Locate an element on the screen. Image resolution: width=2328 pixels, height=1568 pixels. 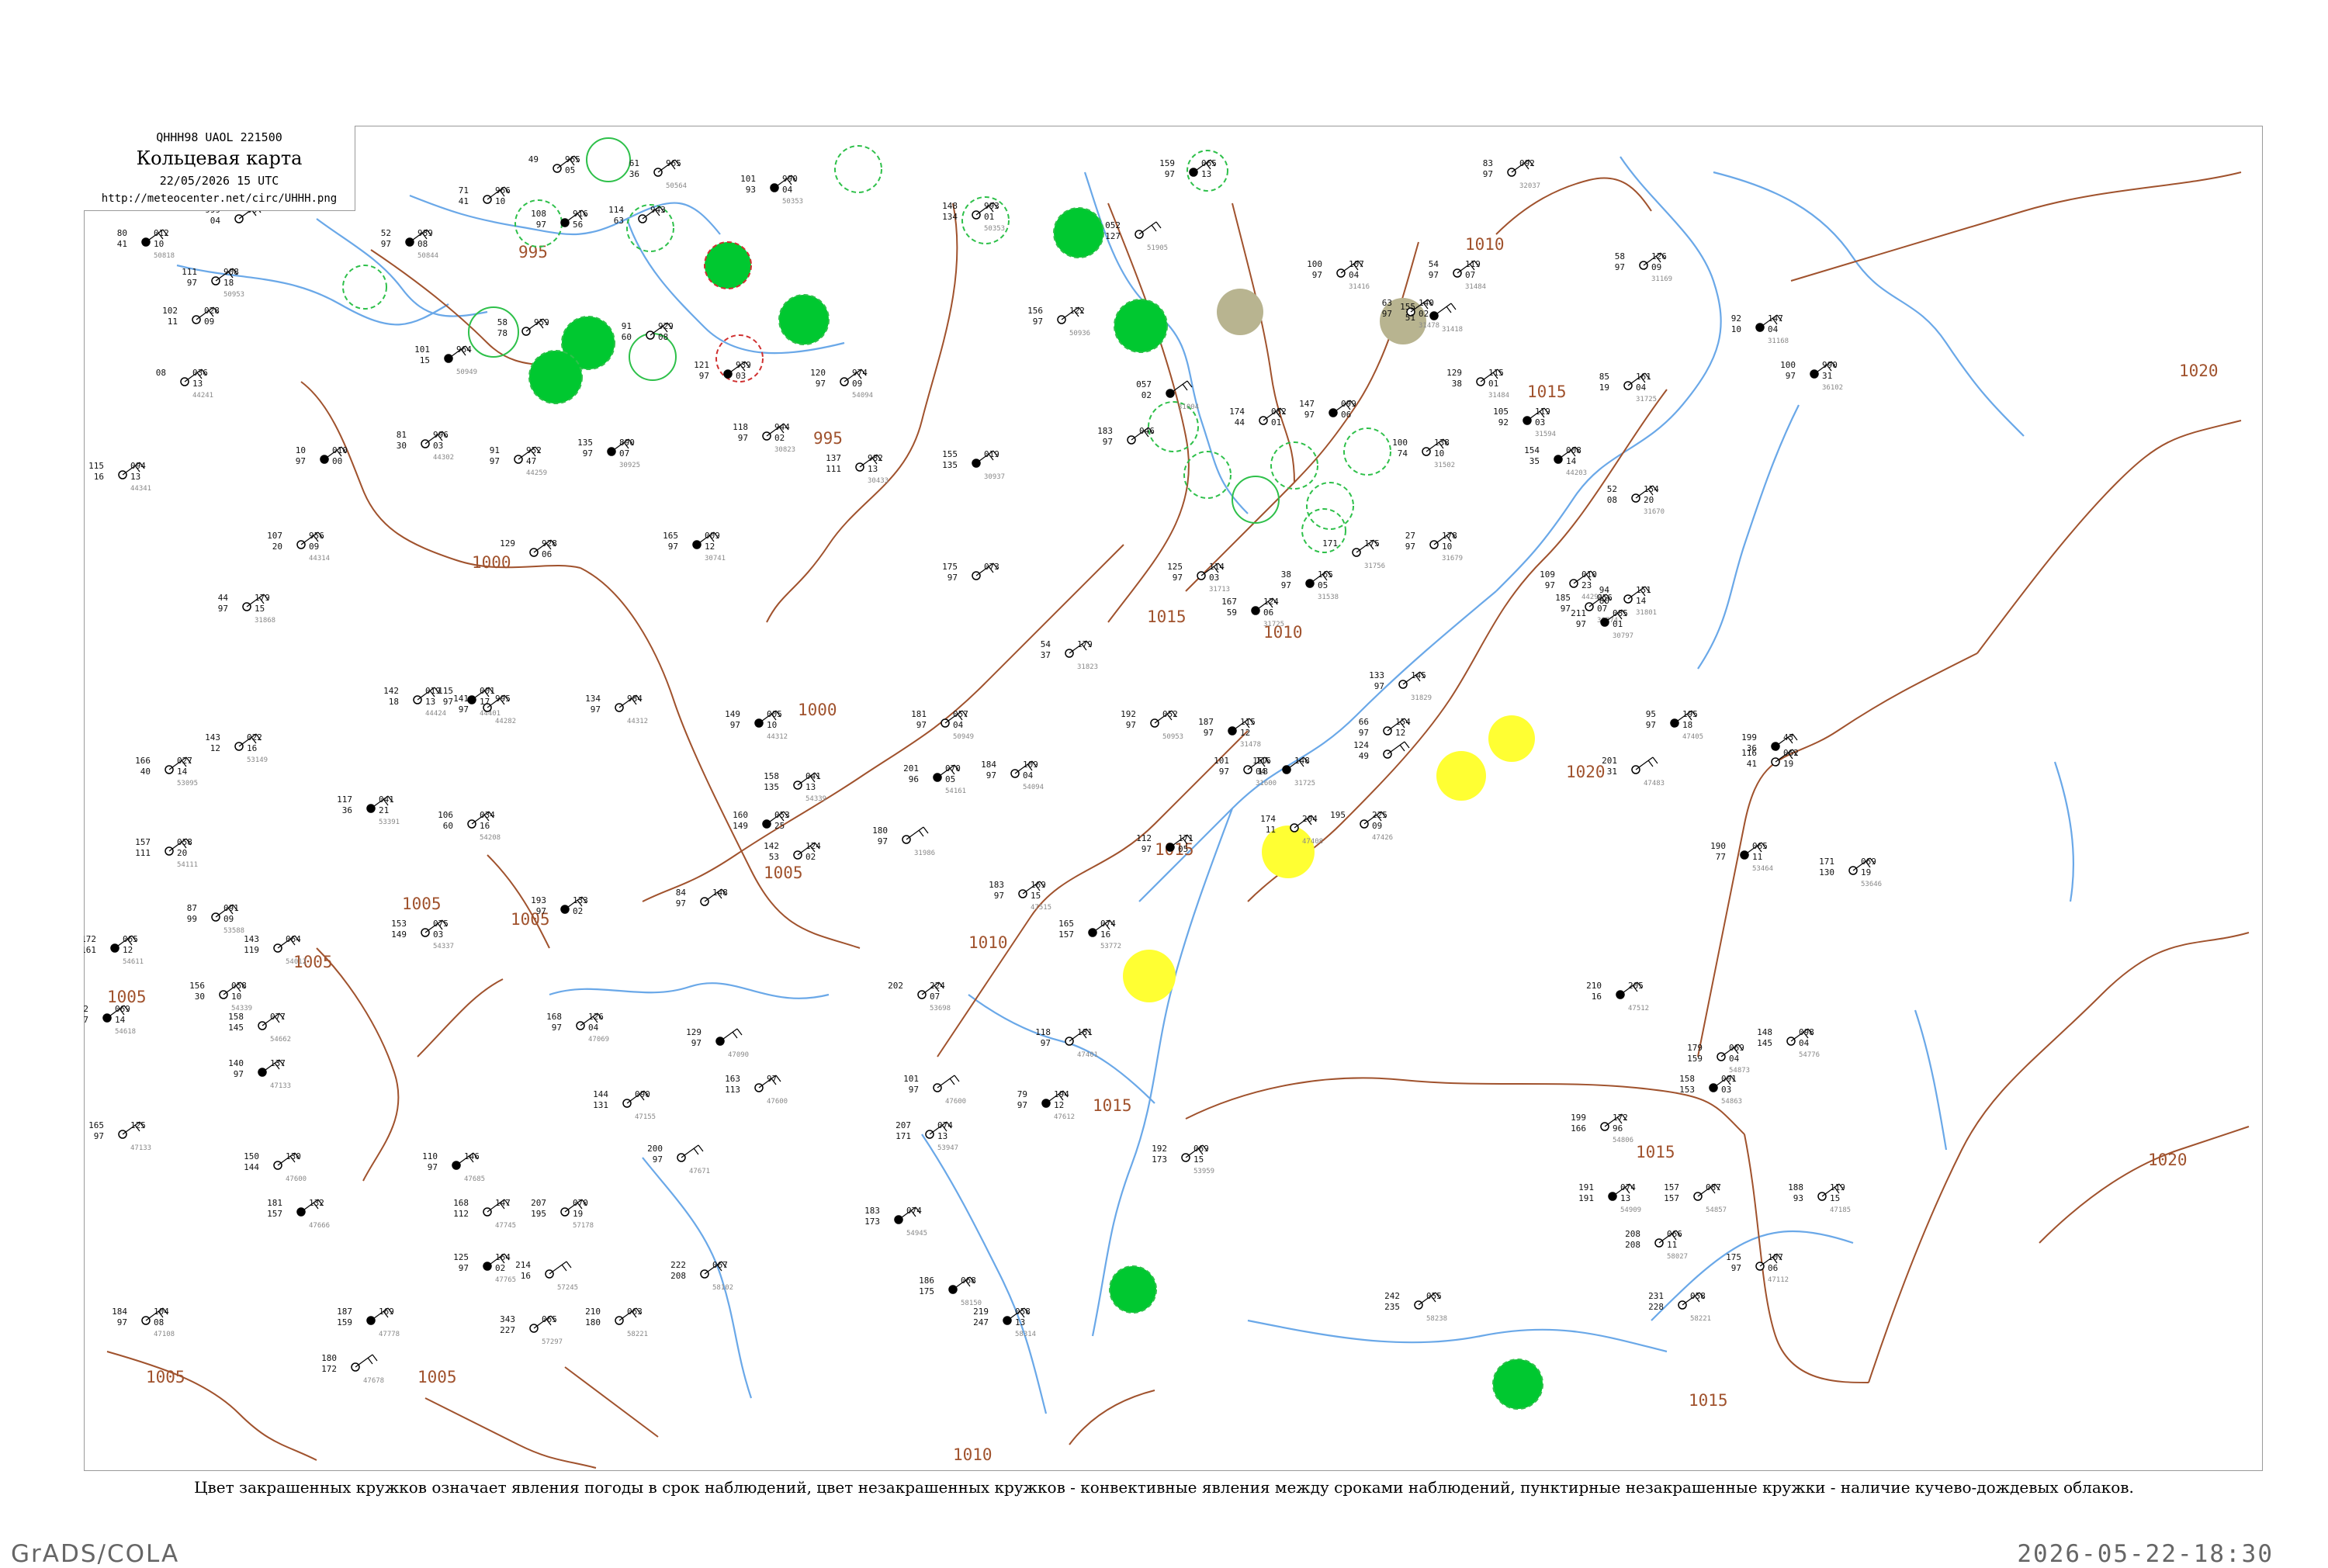
station-plot: 14997 00510 44312 is located at coordinates (756, 725).